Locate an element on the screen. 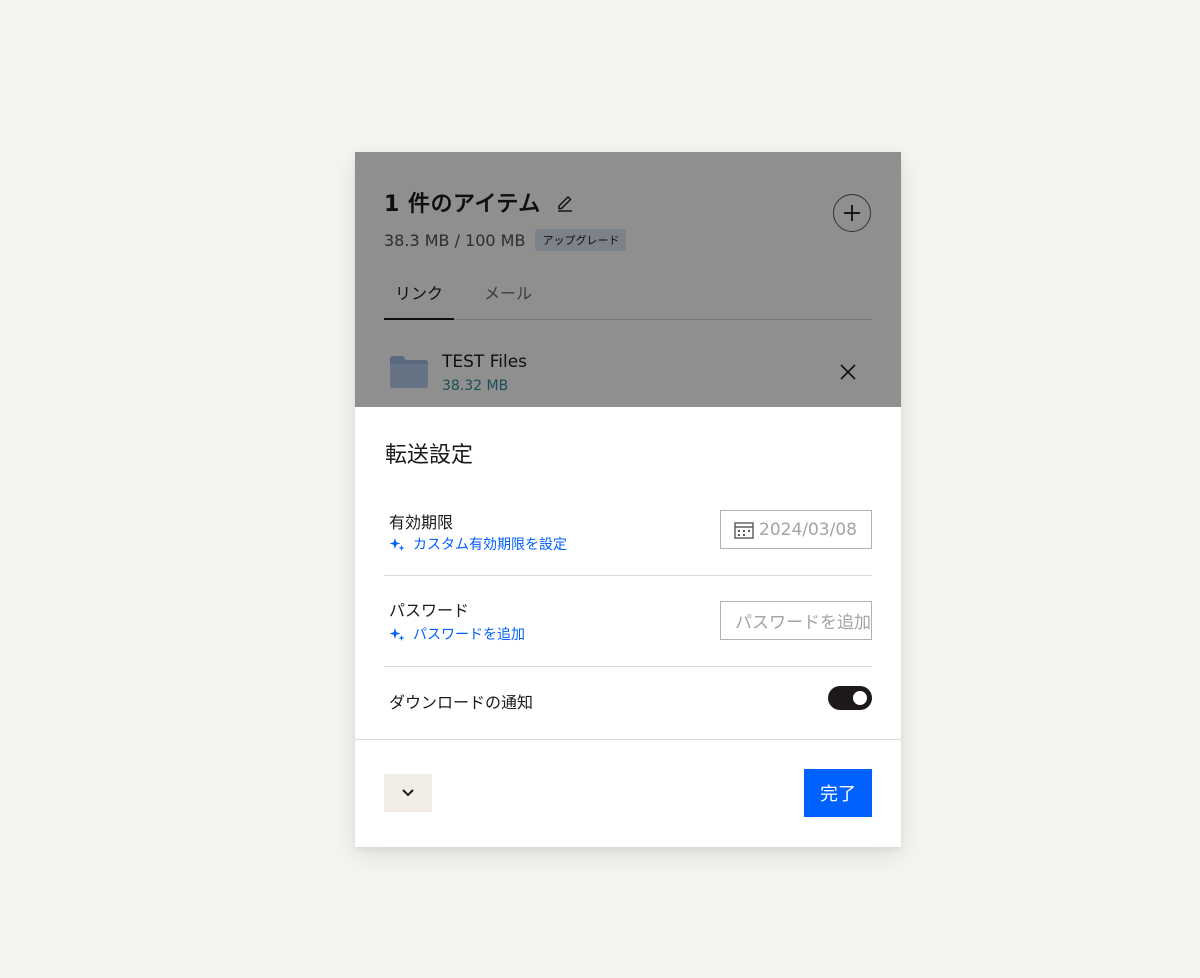  upgrade-badge: アップグレード is located at coordinates (581, 240).